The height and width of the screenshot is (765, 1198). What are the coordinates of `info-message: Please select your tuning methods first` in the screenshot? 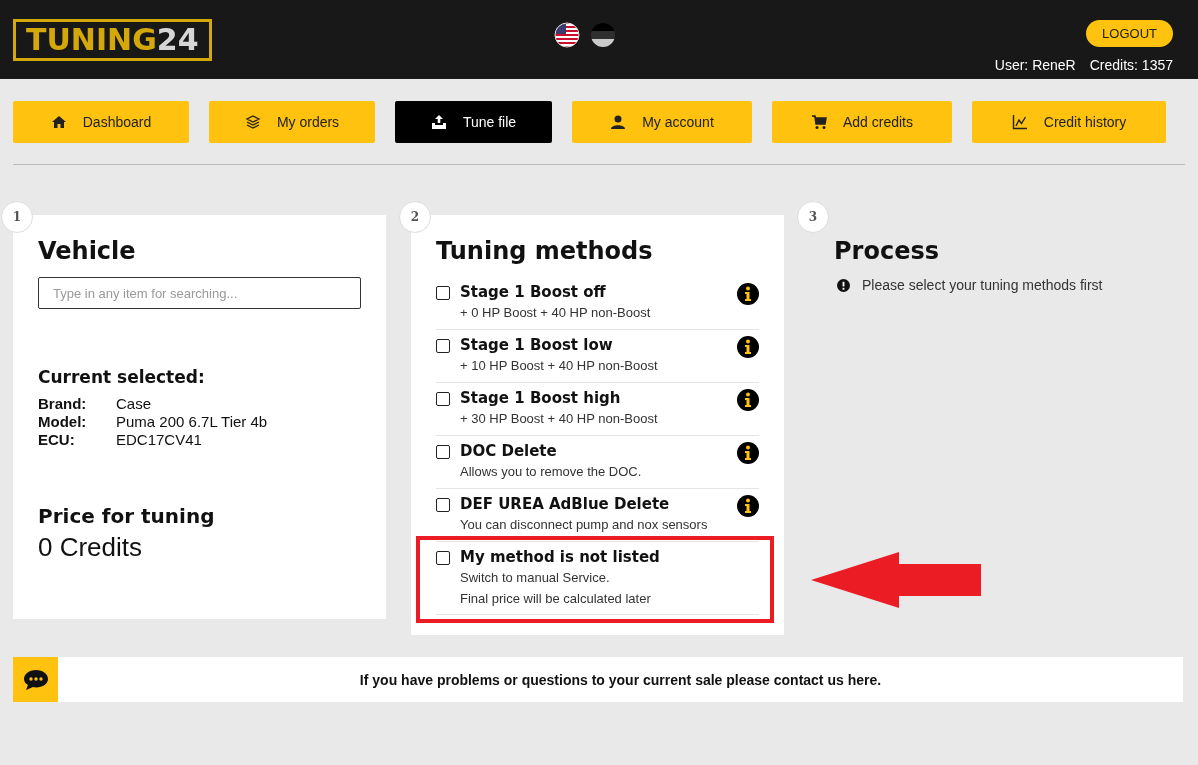 It's located at (982, 285).